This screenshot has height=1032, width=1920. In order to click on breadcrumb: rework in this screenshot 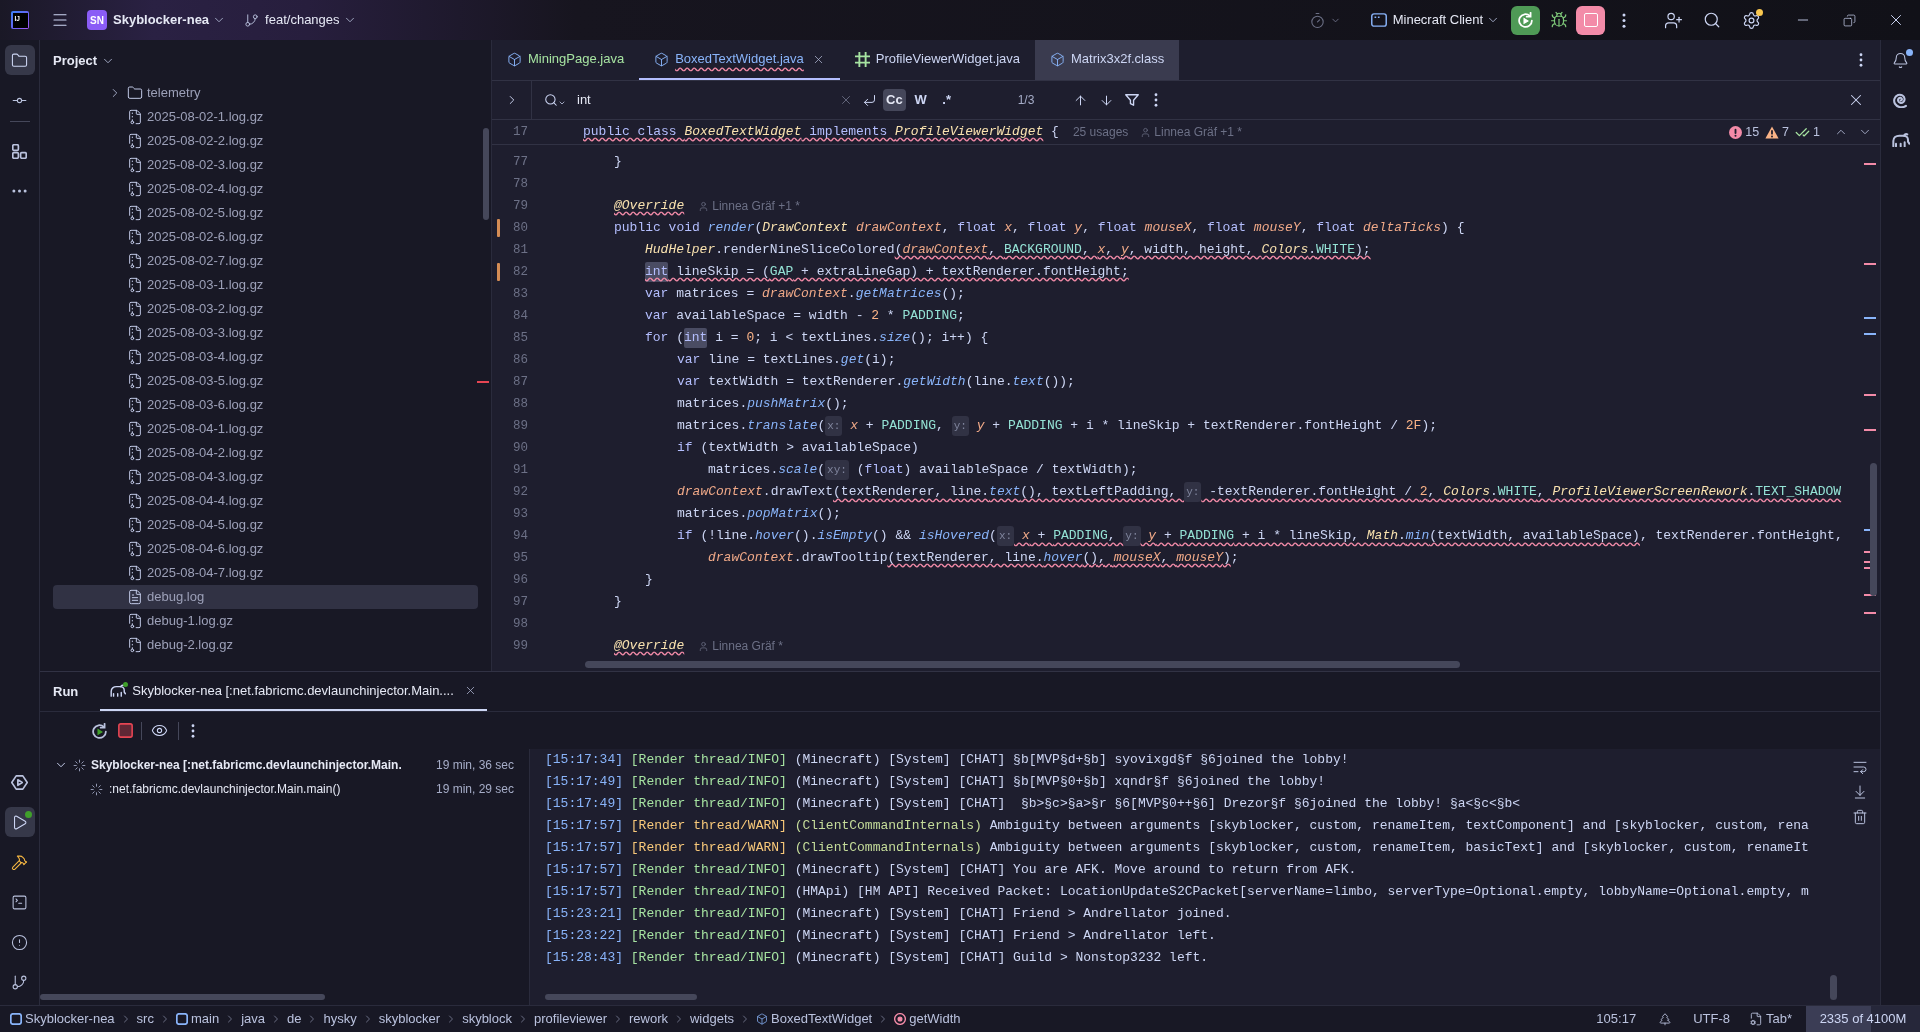, I will do `click(648, 1019)`.